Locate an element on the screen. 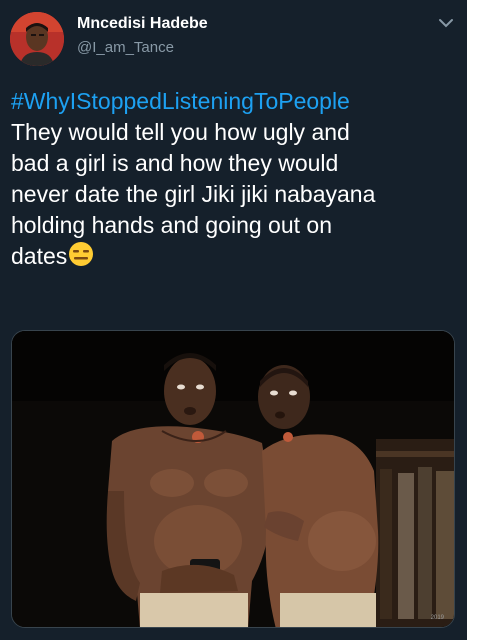 The width and height of the screenshot is (481, 640). photo-watermark: 2019 is located at coordinates (437, 618).